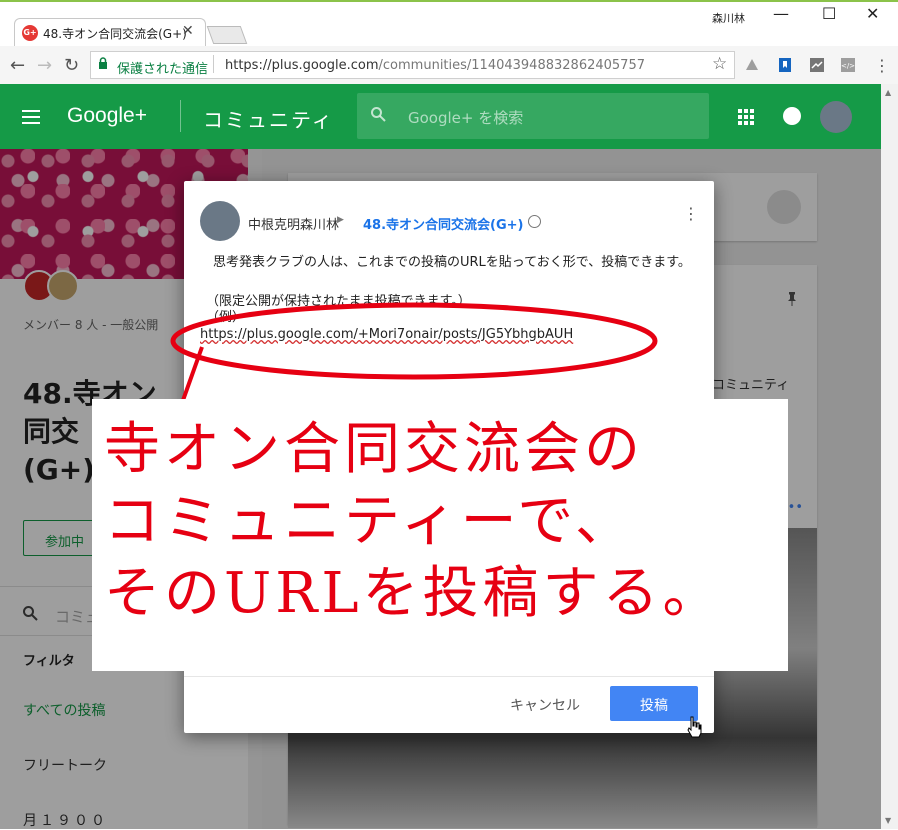 This screenshot has width=898, height=830. What do you see at coordinates (888, 92) in the screenshot?
I see `scroll-up-icon: ▲` at bounding box center [888, 92].